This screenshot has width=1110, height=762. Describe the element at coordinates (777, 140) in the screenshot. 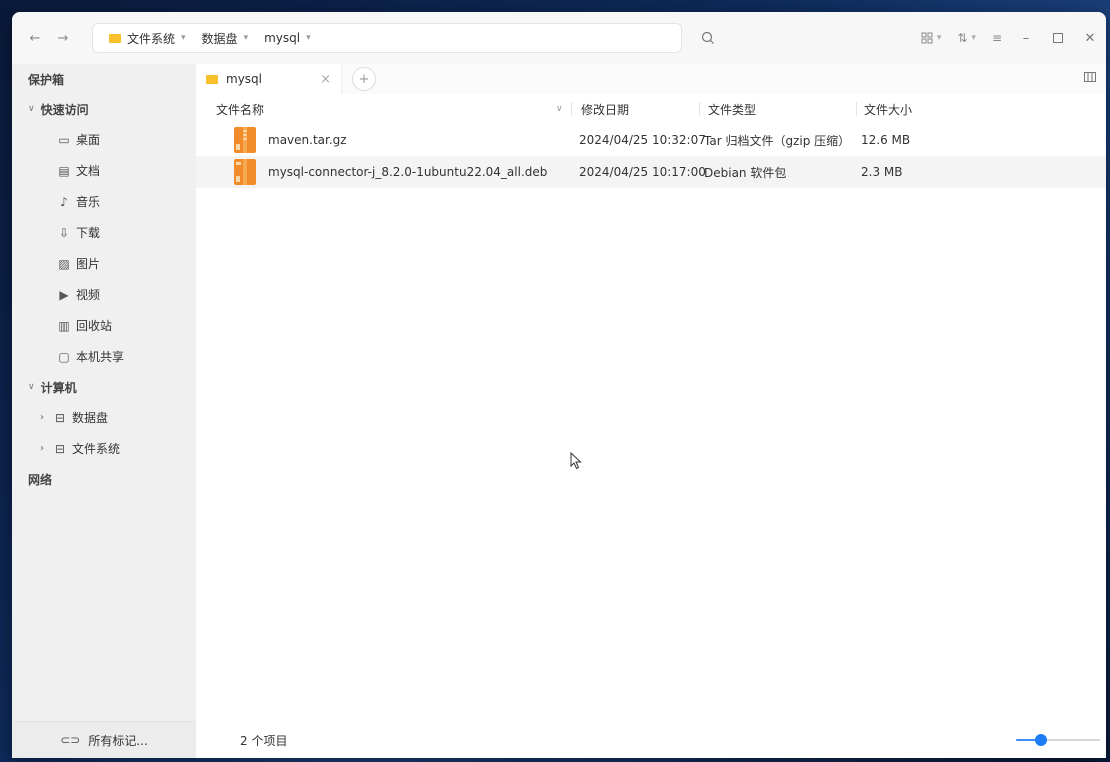

I see `file-type: Tar 归档文件（gzip 压缩）` at that location.